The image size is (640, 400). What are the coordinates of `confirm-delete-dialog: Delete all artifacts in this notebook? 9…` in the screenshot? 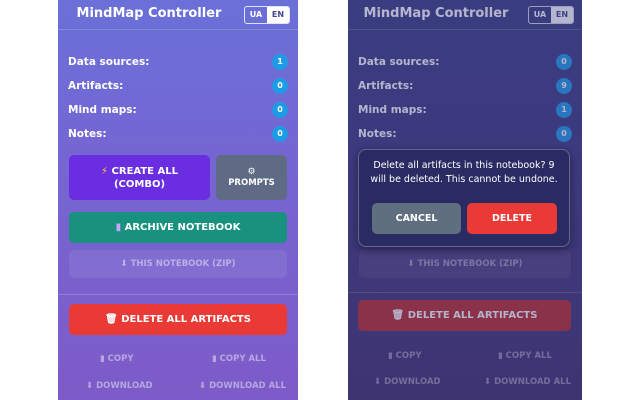 It's located at (464, 198).